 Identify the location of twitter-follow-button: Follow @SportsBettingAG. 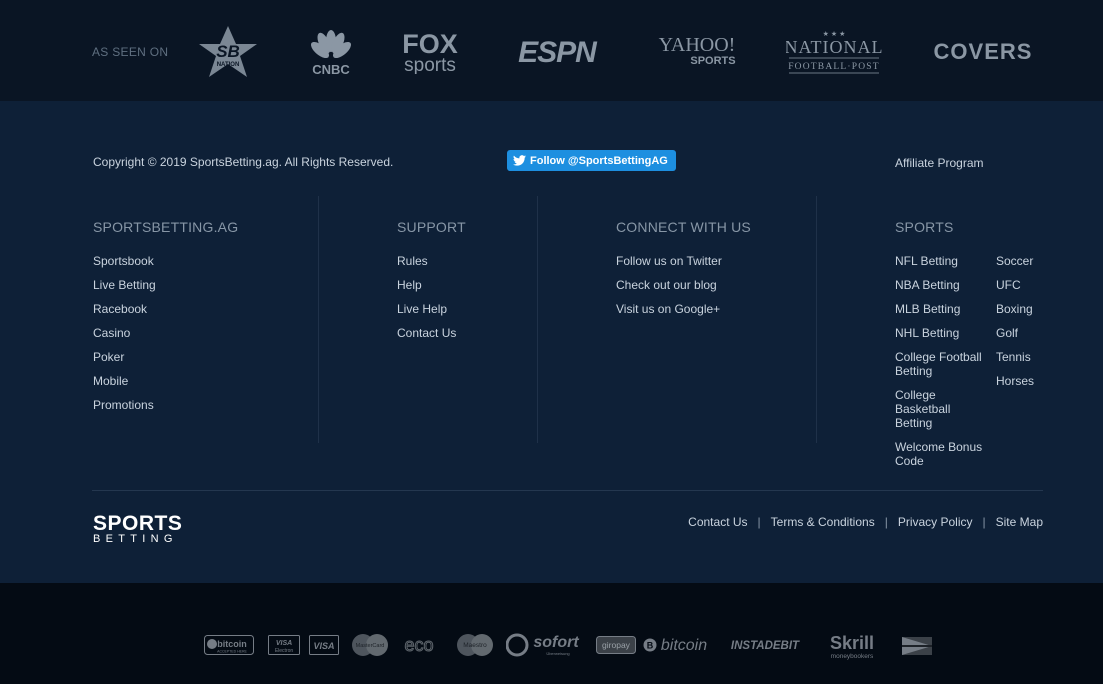
(591, 160).